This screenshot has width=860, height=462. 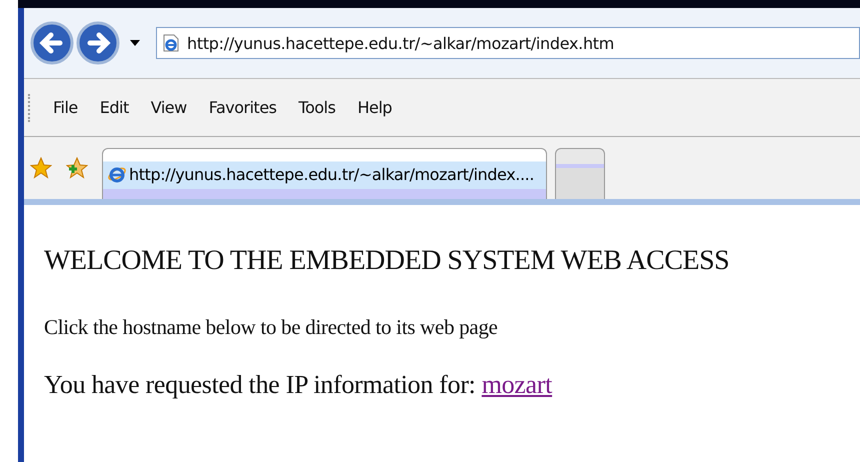 I want to click on dropdown-caret-icon, so click(x=135, y=43).